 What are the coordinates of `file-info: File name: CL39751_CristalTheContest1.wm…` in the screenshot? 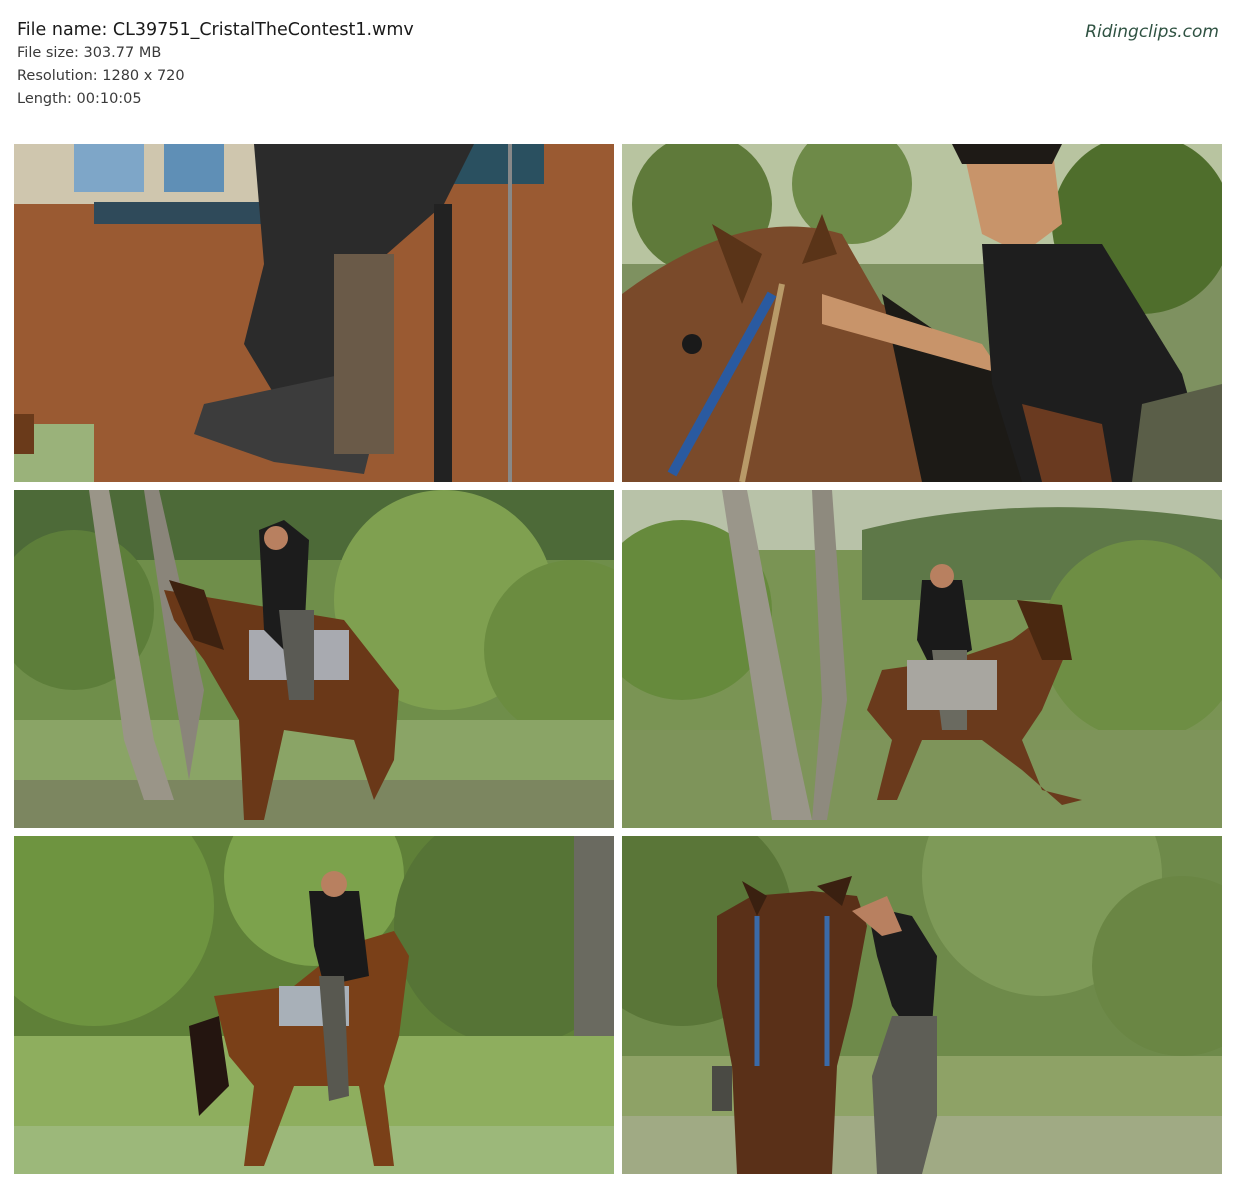 It's located at (215, 64).